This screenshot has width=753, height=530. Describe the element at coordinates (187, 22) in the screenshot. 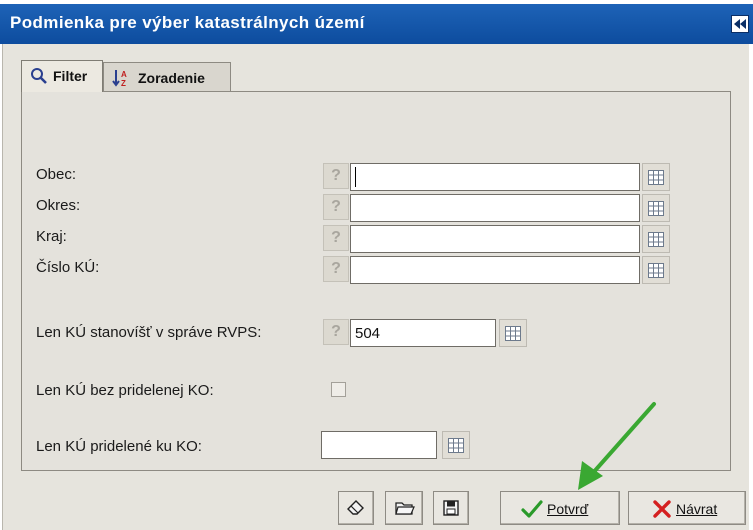

I see `window-title: Podmienka pre výber katastrálnych území` at that location.